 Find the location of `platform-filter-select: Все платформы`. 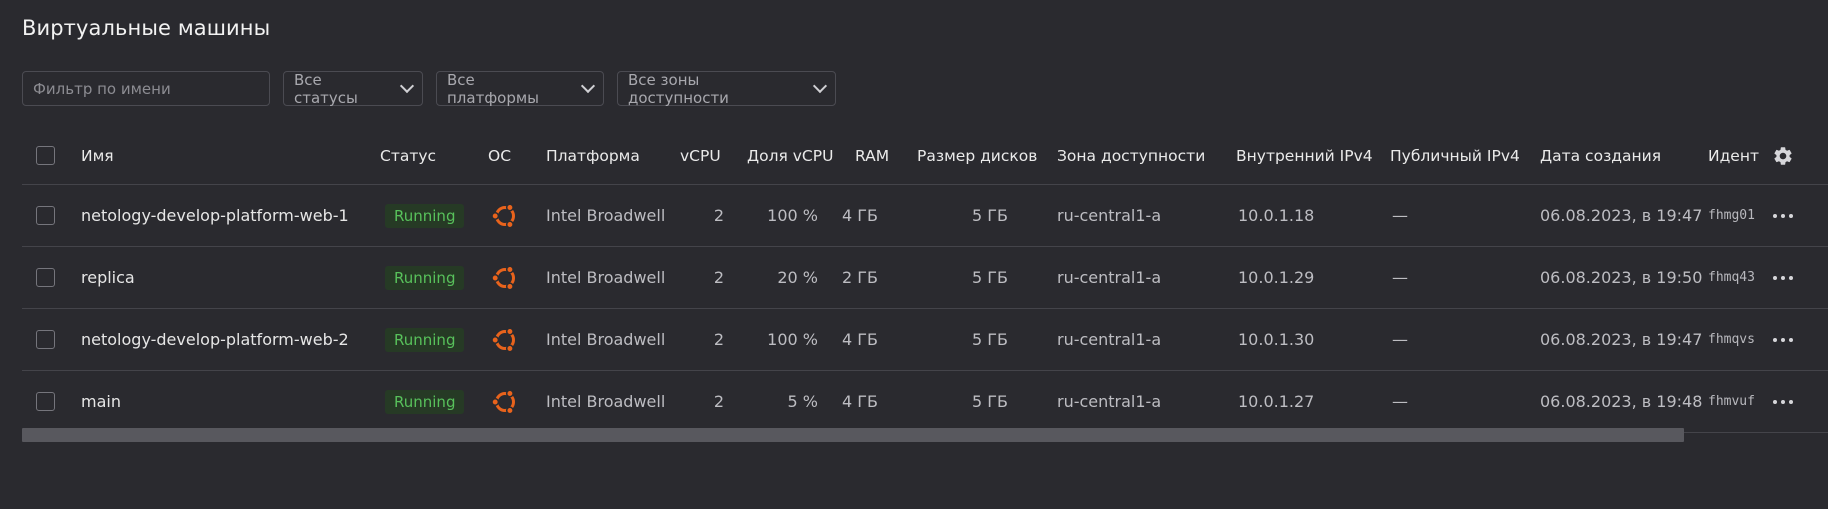

platform-filter-select: Все платформы is located at coordinates (520, 88).